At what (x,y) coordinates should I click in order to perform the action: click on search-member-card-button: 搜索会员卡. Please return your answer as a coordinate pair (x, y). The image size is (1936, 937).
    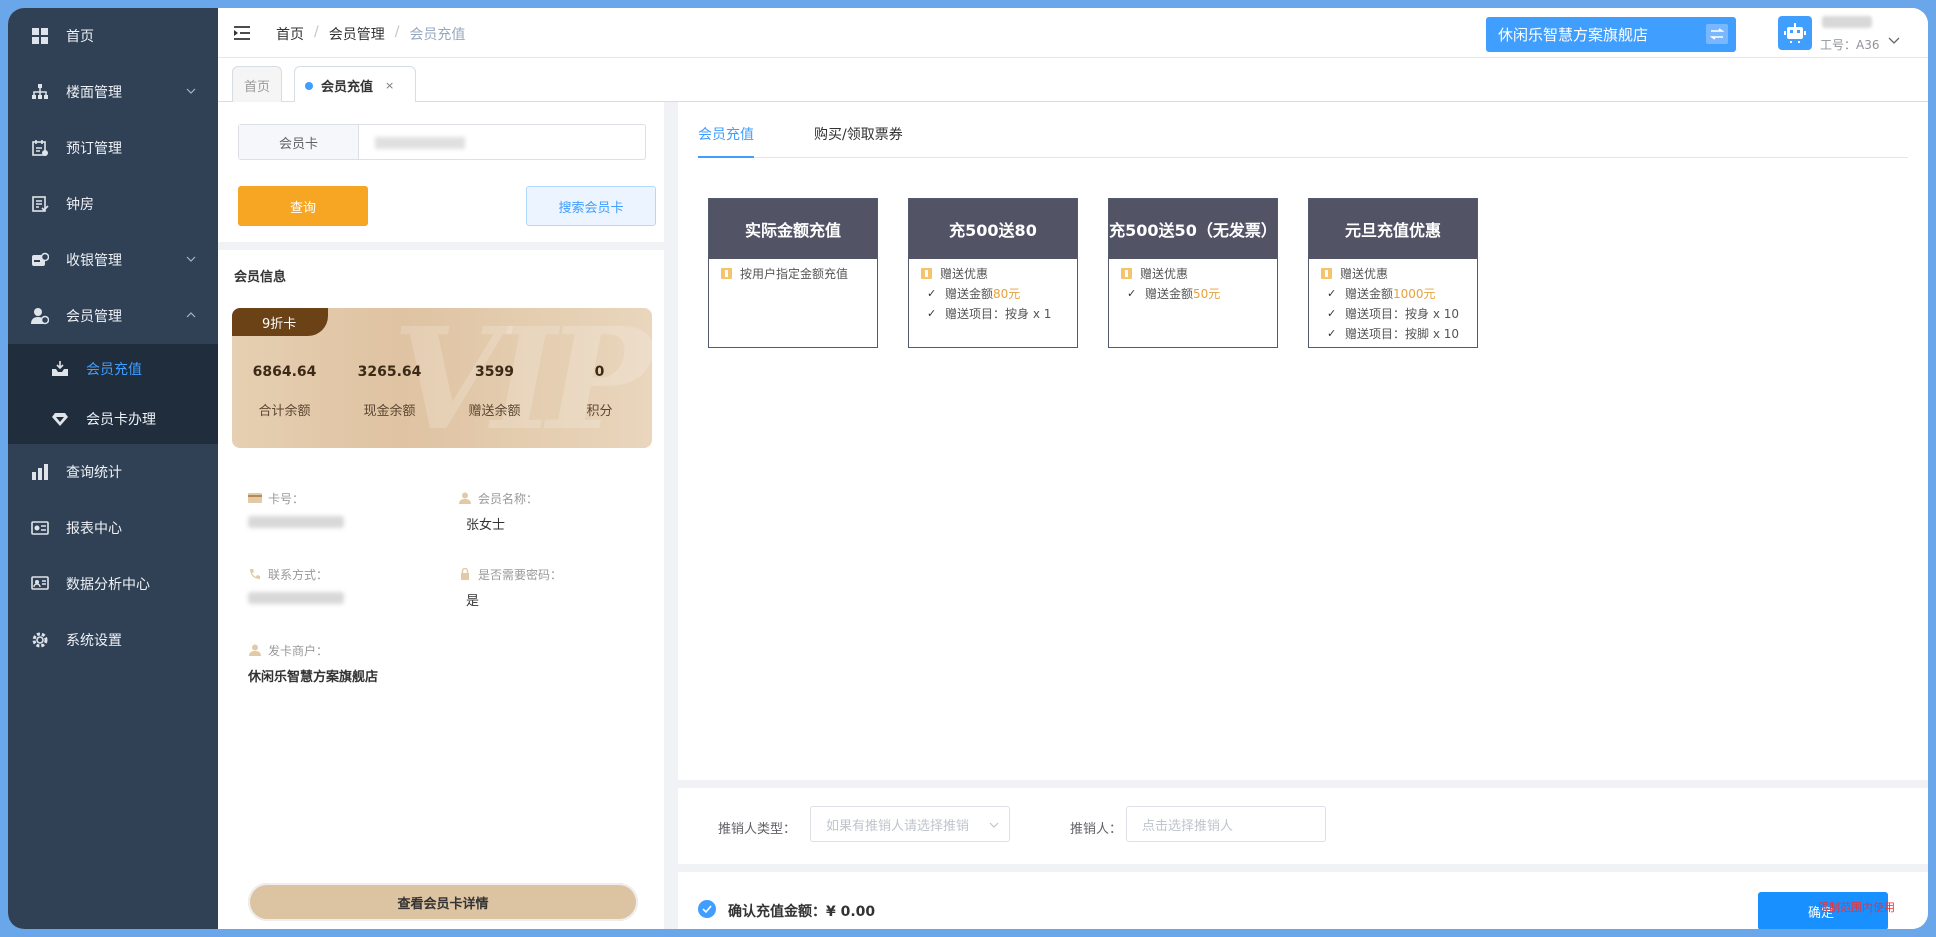
    Looking at the image, I should click on (591, 206).